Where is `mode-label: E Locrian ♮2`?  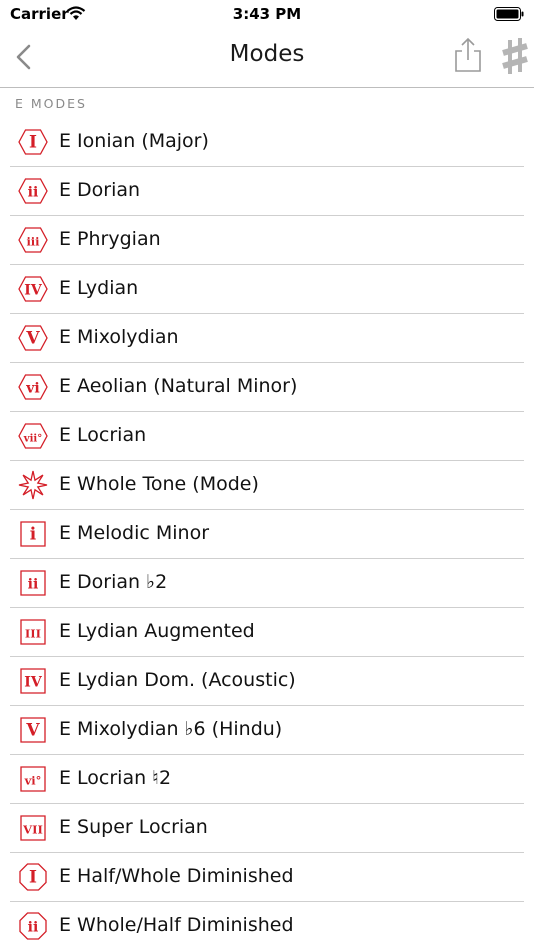
mode-label: E Locrian ♮2 is located at coordinates (115, 778).